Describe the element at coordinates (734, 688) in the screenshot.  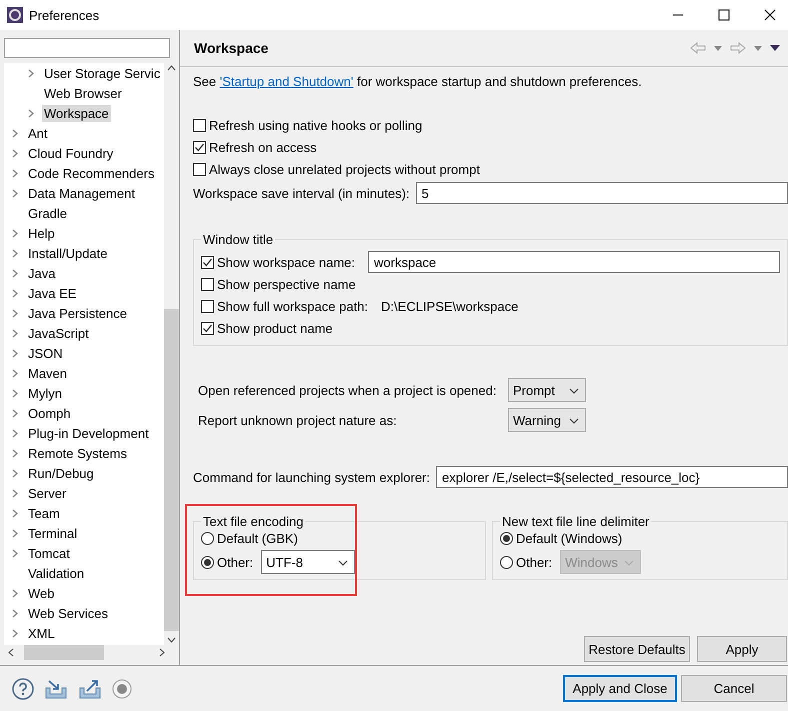
I see `dialog-button: Cancel` at that location.